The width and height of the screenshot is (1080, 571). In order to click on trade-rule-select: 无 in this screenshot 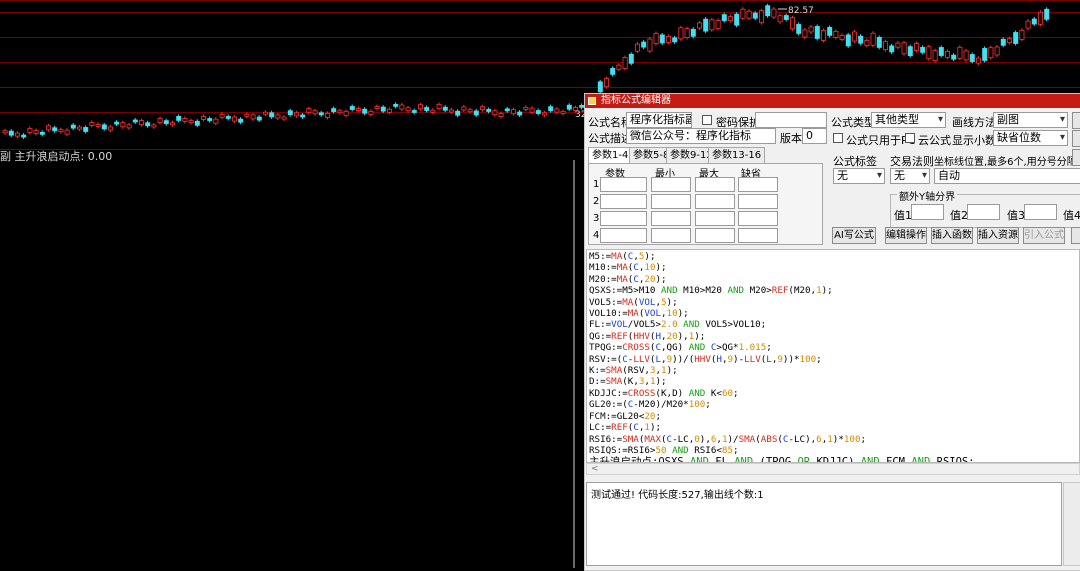, I will do `click(910, 176)`.